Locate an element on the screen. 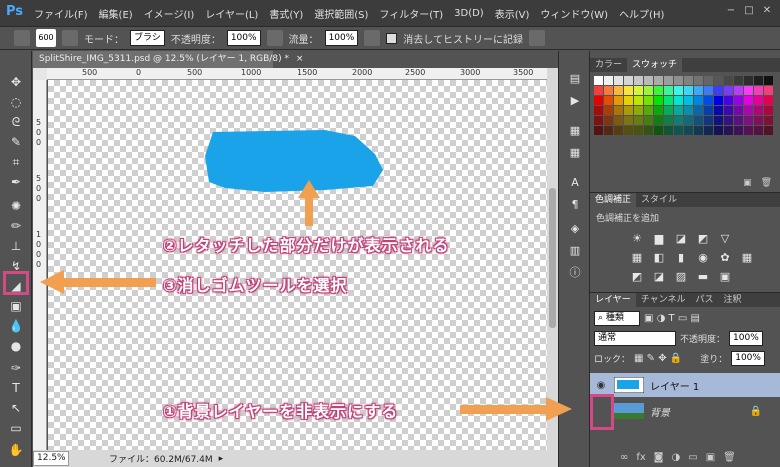 The width and height of the screenshot is (780, 467). up-arrow-shaft is located at coordinates (309, 211).